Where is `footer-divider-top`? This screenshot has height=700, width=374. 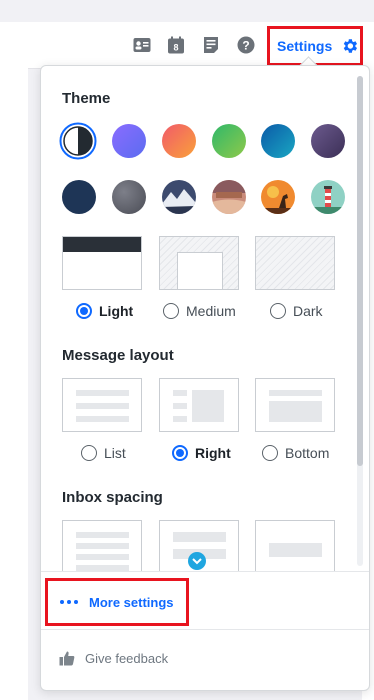 footer-divider-top is located at coordinates (205, 571).